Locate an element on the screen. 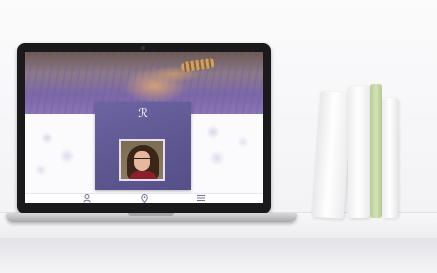  laptop-notch is located at coordinates (151, 214).